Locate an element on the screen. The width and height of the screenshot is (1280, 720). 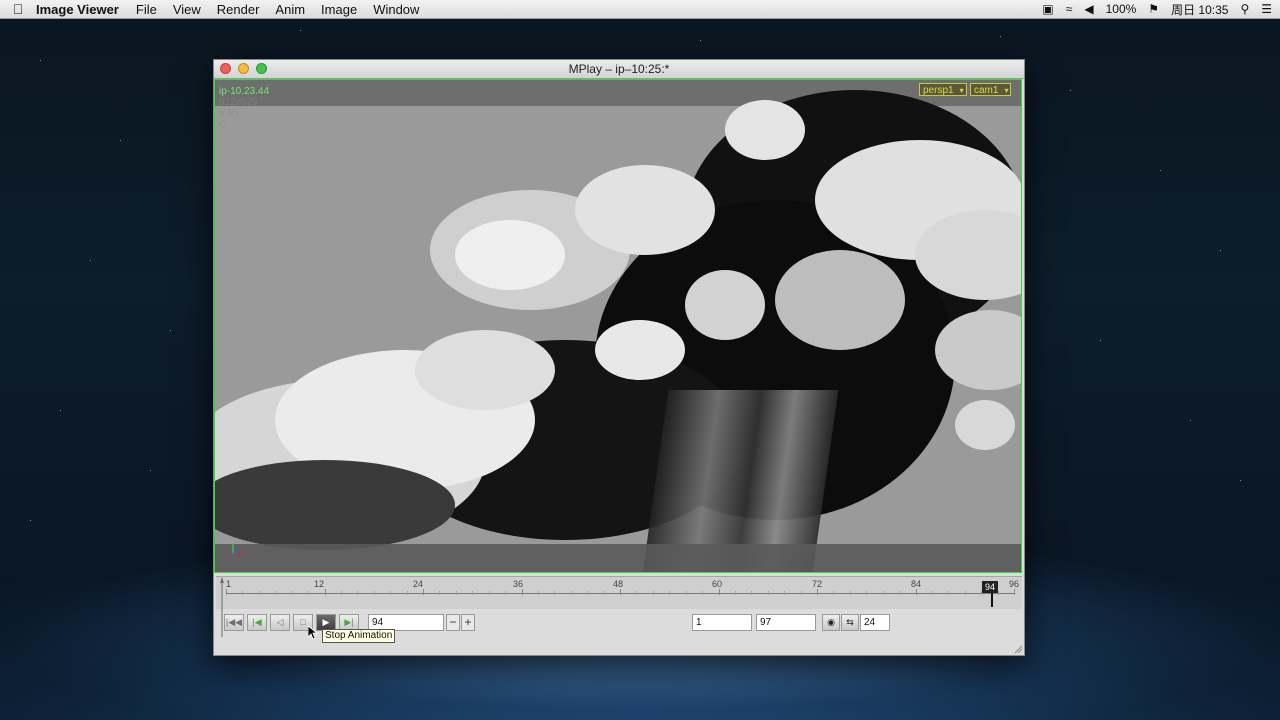
wifi-icon: ≈ is located at coordinates (1069, 9).